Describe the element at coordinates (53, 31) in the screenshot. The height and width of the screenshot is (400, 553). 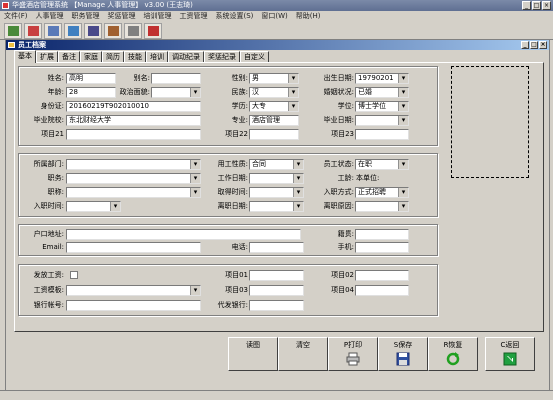
I see `toolbar-contract-button` at that location.